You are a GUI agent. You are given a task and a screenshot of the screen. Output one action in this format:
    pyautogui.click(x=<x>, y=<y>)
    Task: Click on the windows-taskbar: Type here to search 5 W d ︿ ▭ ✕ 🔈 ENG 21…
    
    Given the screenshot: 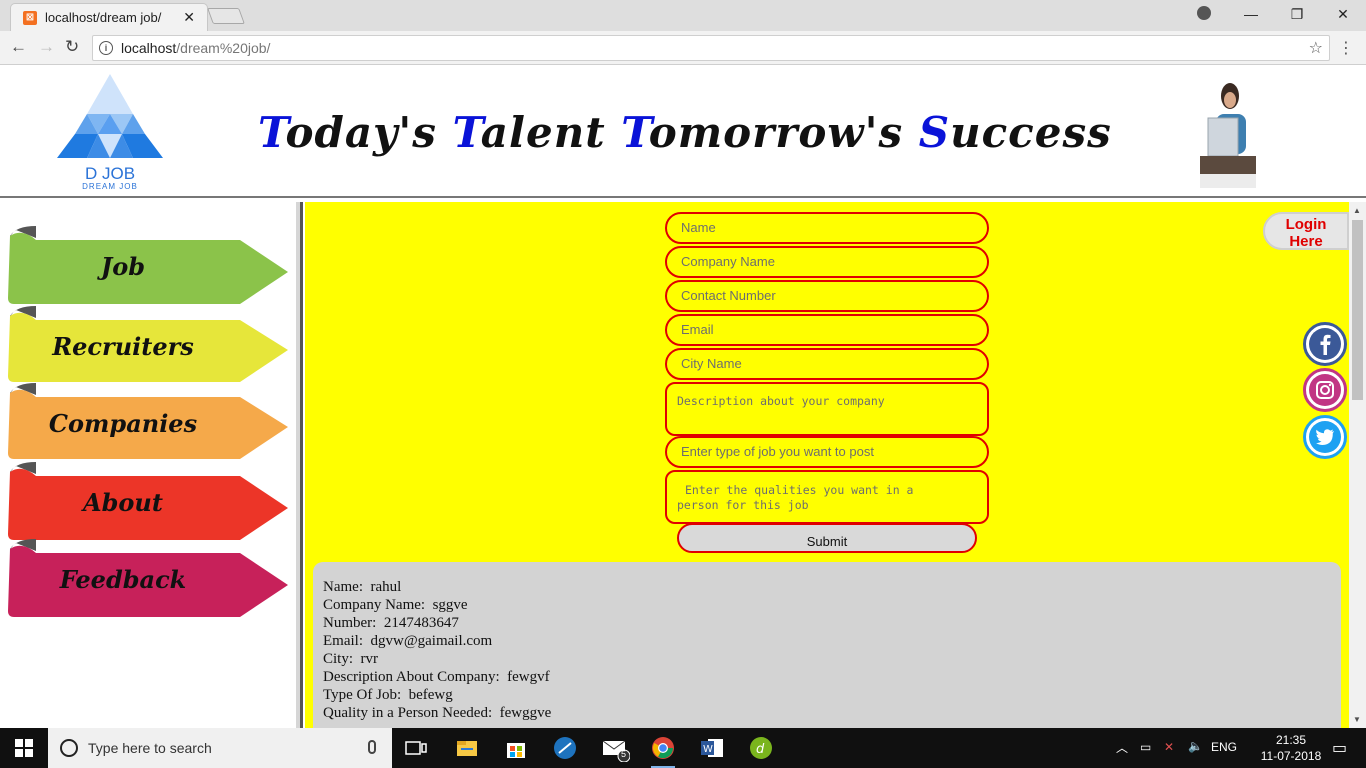 What is the action you would take?
    pyautogui.click(x=683, y=748)
    